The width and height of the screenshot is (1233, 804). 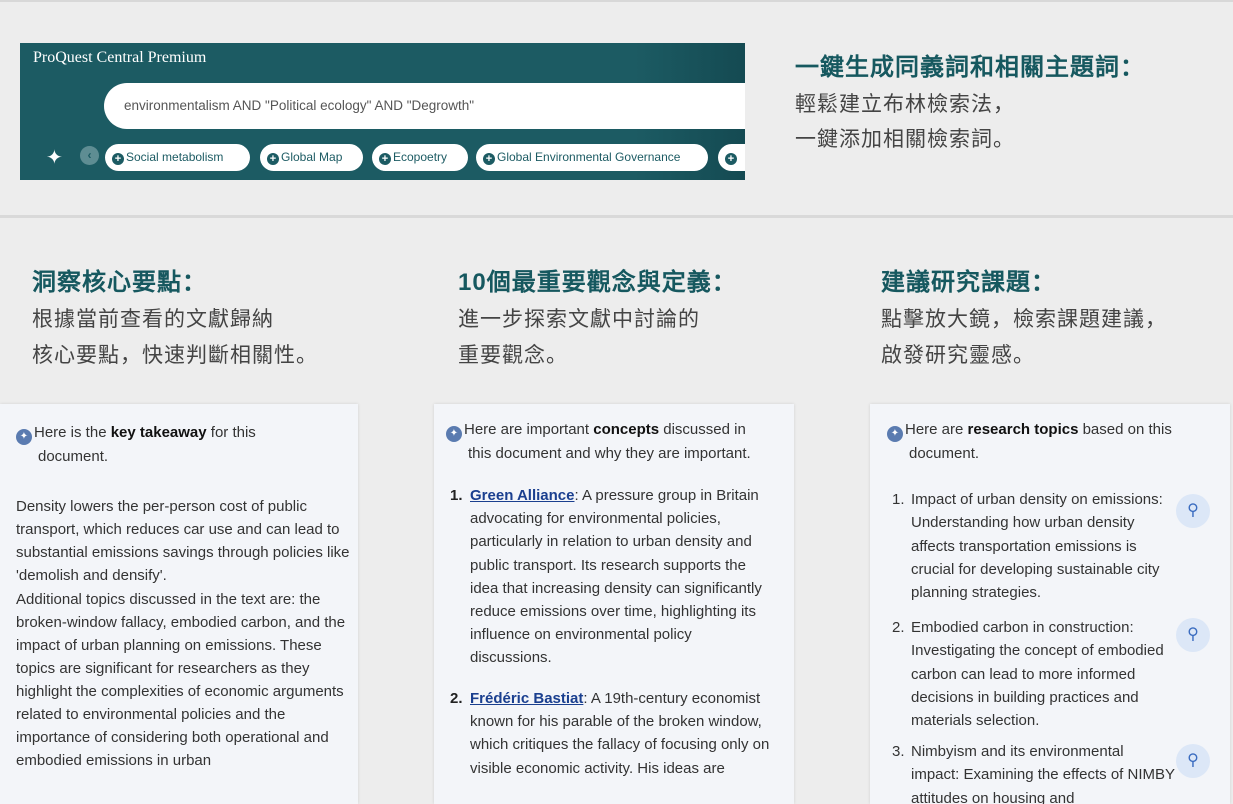 What do you see at coordinates (905, 104) in the screenshot?
I see `feature-desc-synonyms-1: 輕鬆建立布林檢索法，` at bounding box center [905, 104].